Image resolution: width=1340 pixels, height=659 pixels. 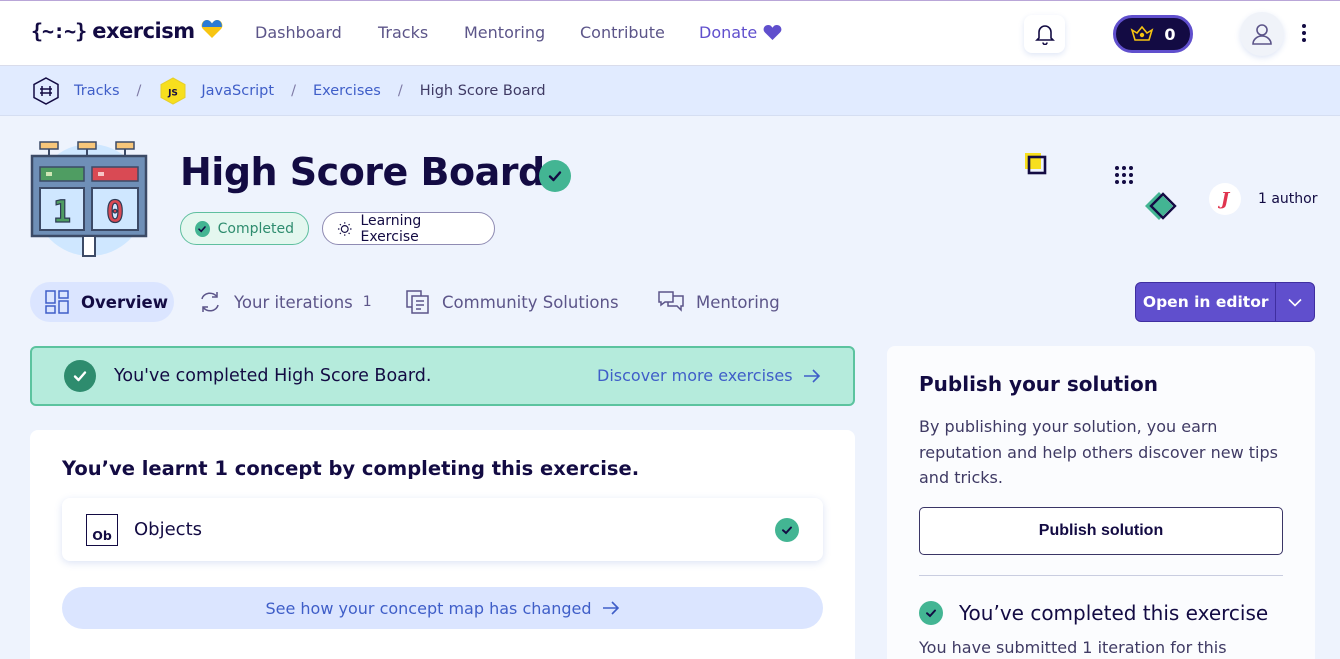 I want to click on nav-donate-label: Donate, so click(x=728, y=32).